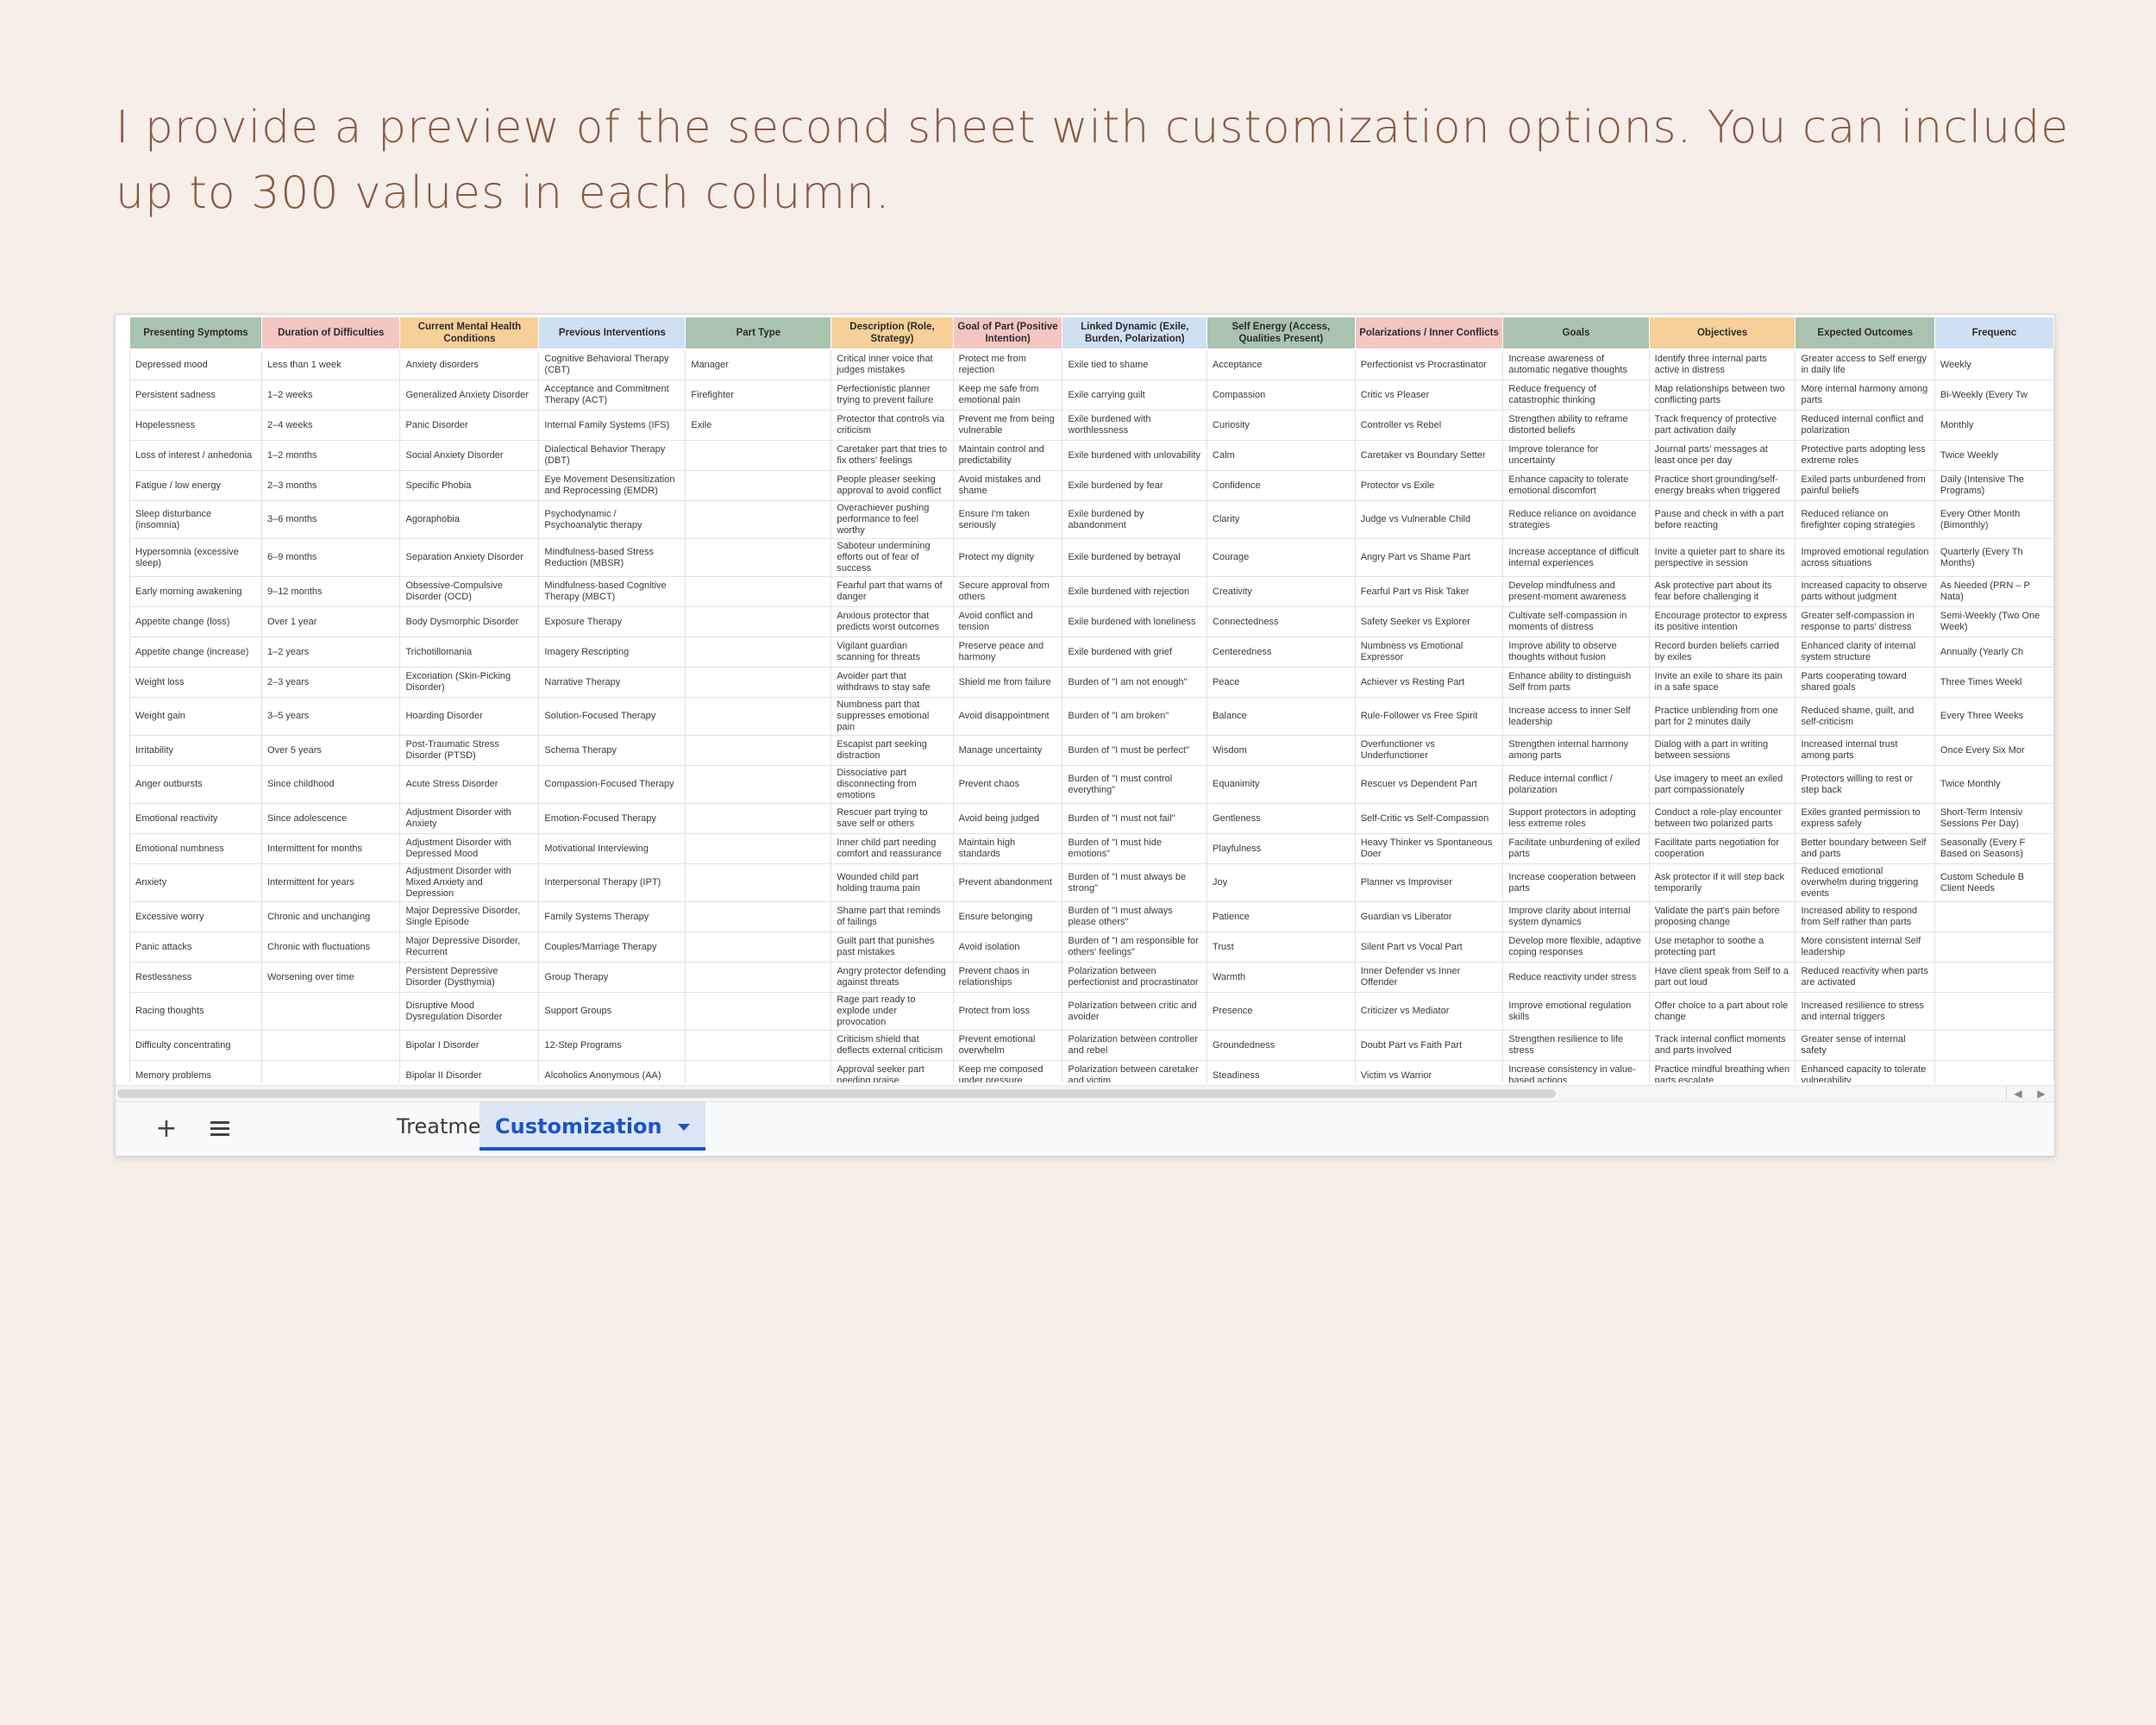  I want to click on table-cell: Adjustment Disorder with Depressed Mood, so click(469, 848).